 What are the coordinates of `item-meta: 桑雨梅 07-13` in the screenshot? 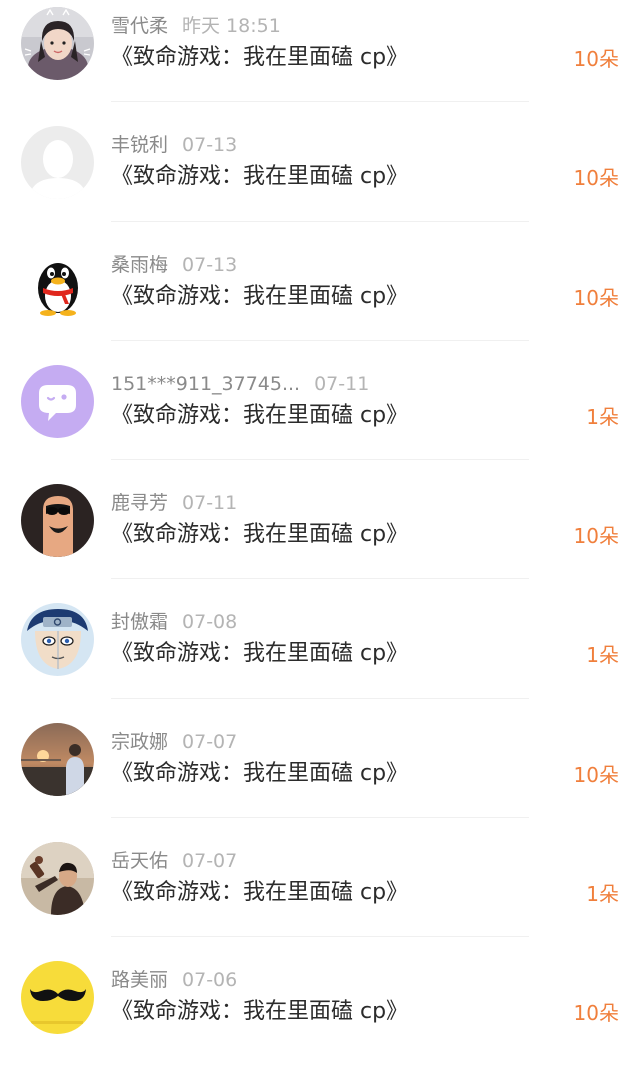 It's located at (174, 265).